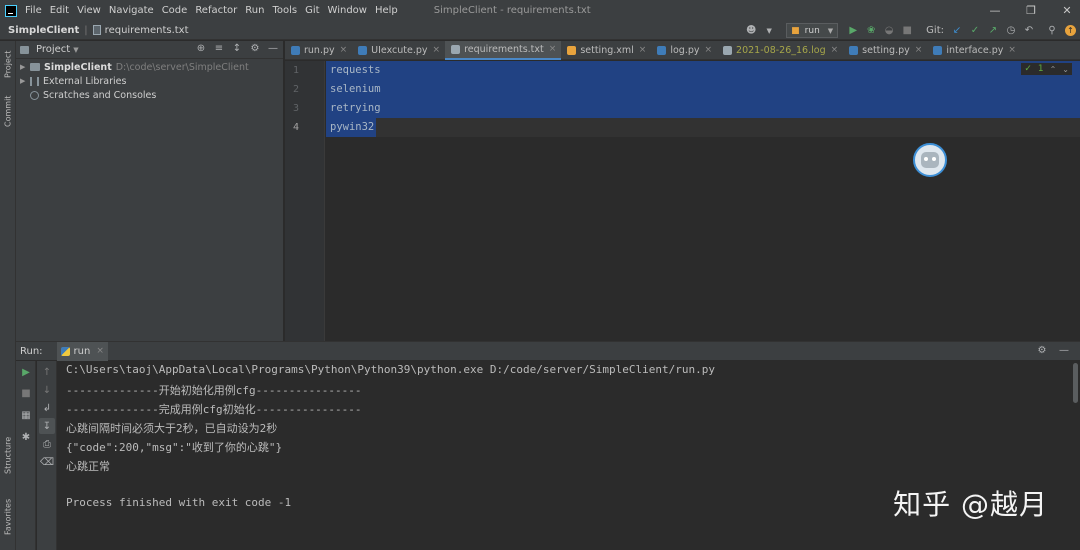 This screenshot has height=550, width=1080. Describe the element at coordinates (795, 30) in the screenshot. I see `python-config-icon: ■` at that location.